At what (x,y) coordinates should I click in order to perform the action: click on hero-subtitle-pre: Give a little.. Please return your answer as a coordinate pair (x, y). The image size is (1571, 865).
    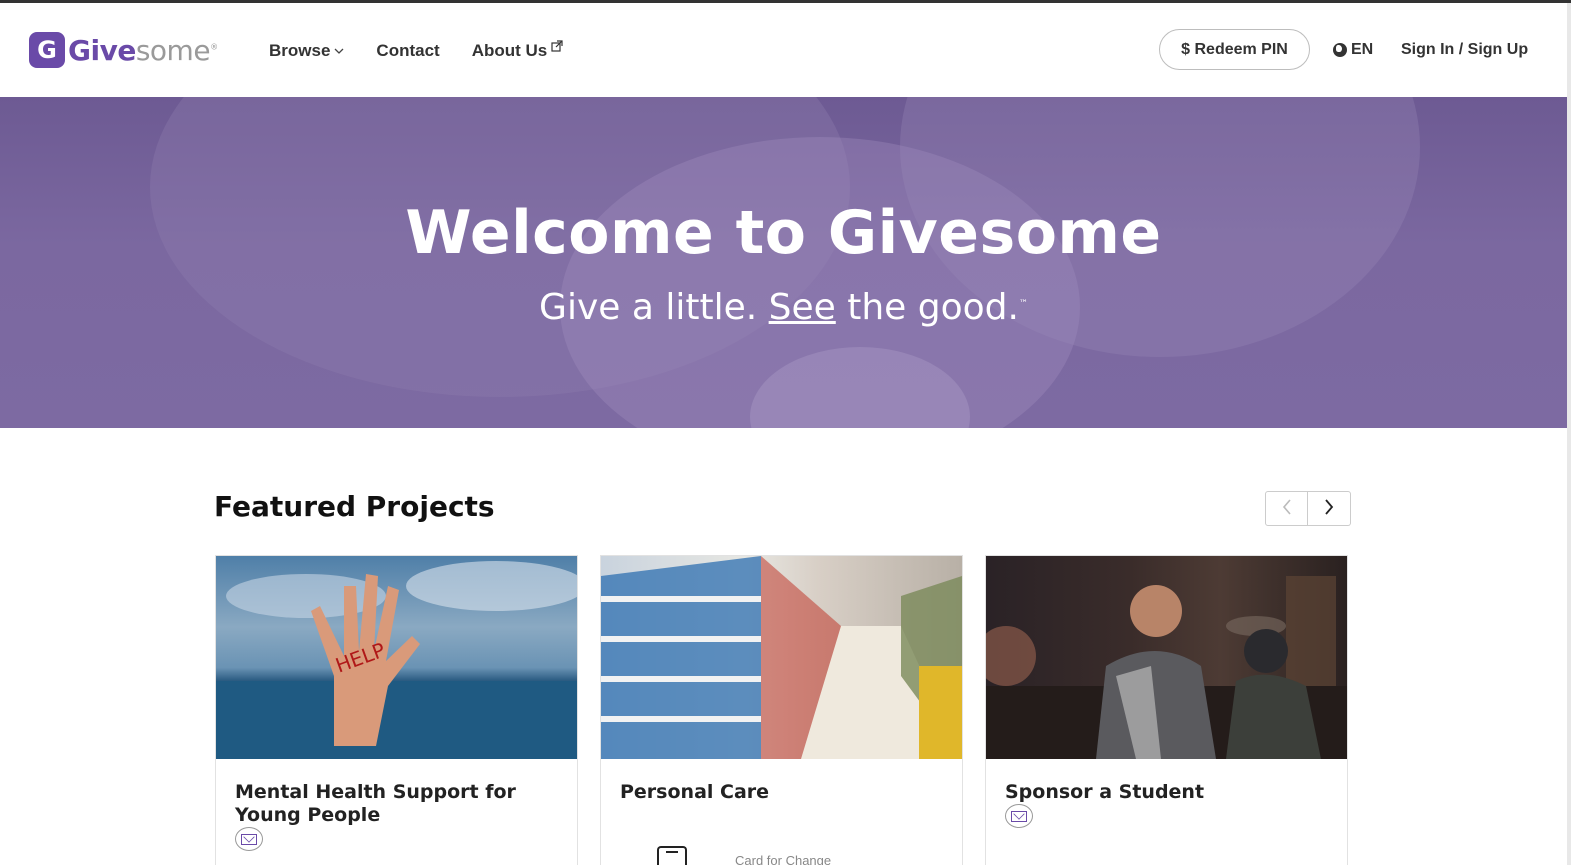
    Looking at the image, I should click on (654, 307).